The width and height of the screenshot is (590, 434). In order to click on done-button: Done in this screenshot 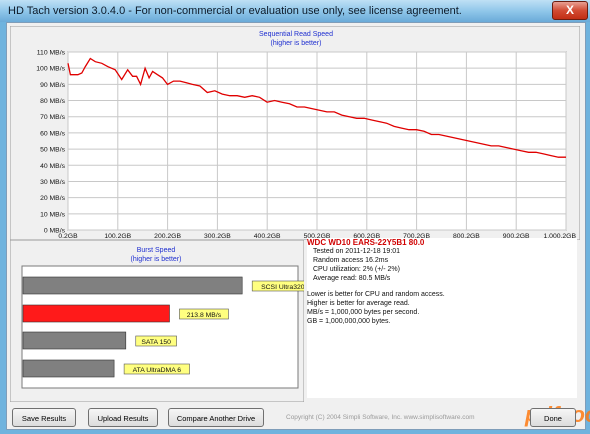, I will do `click(553, 417)`.